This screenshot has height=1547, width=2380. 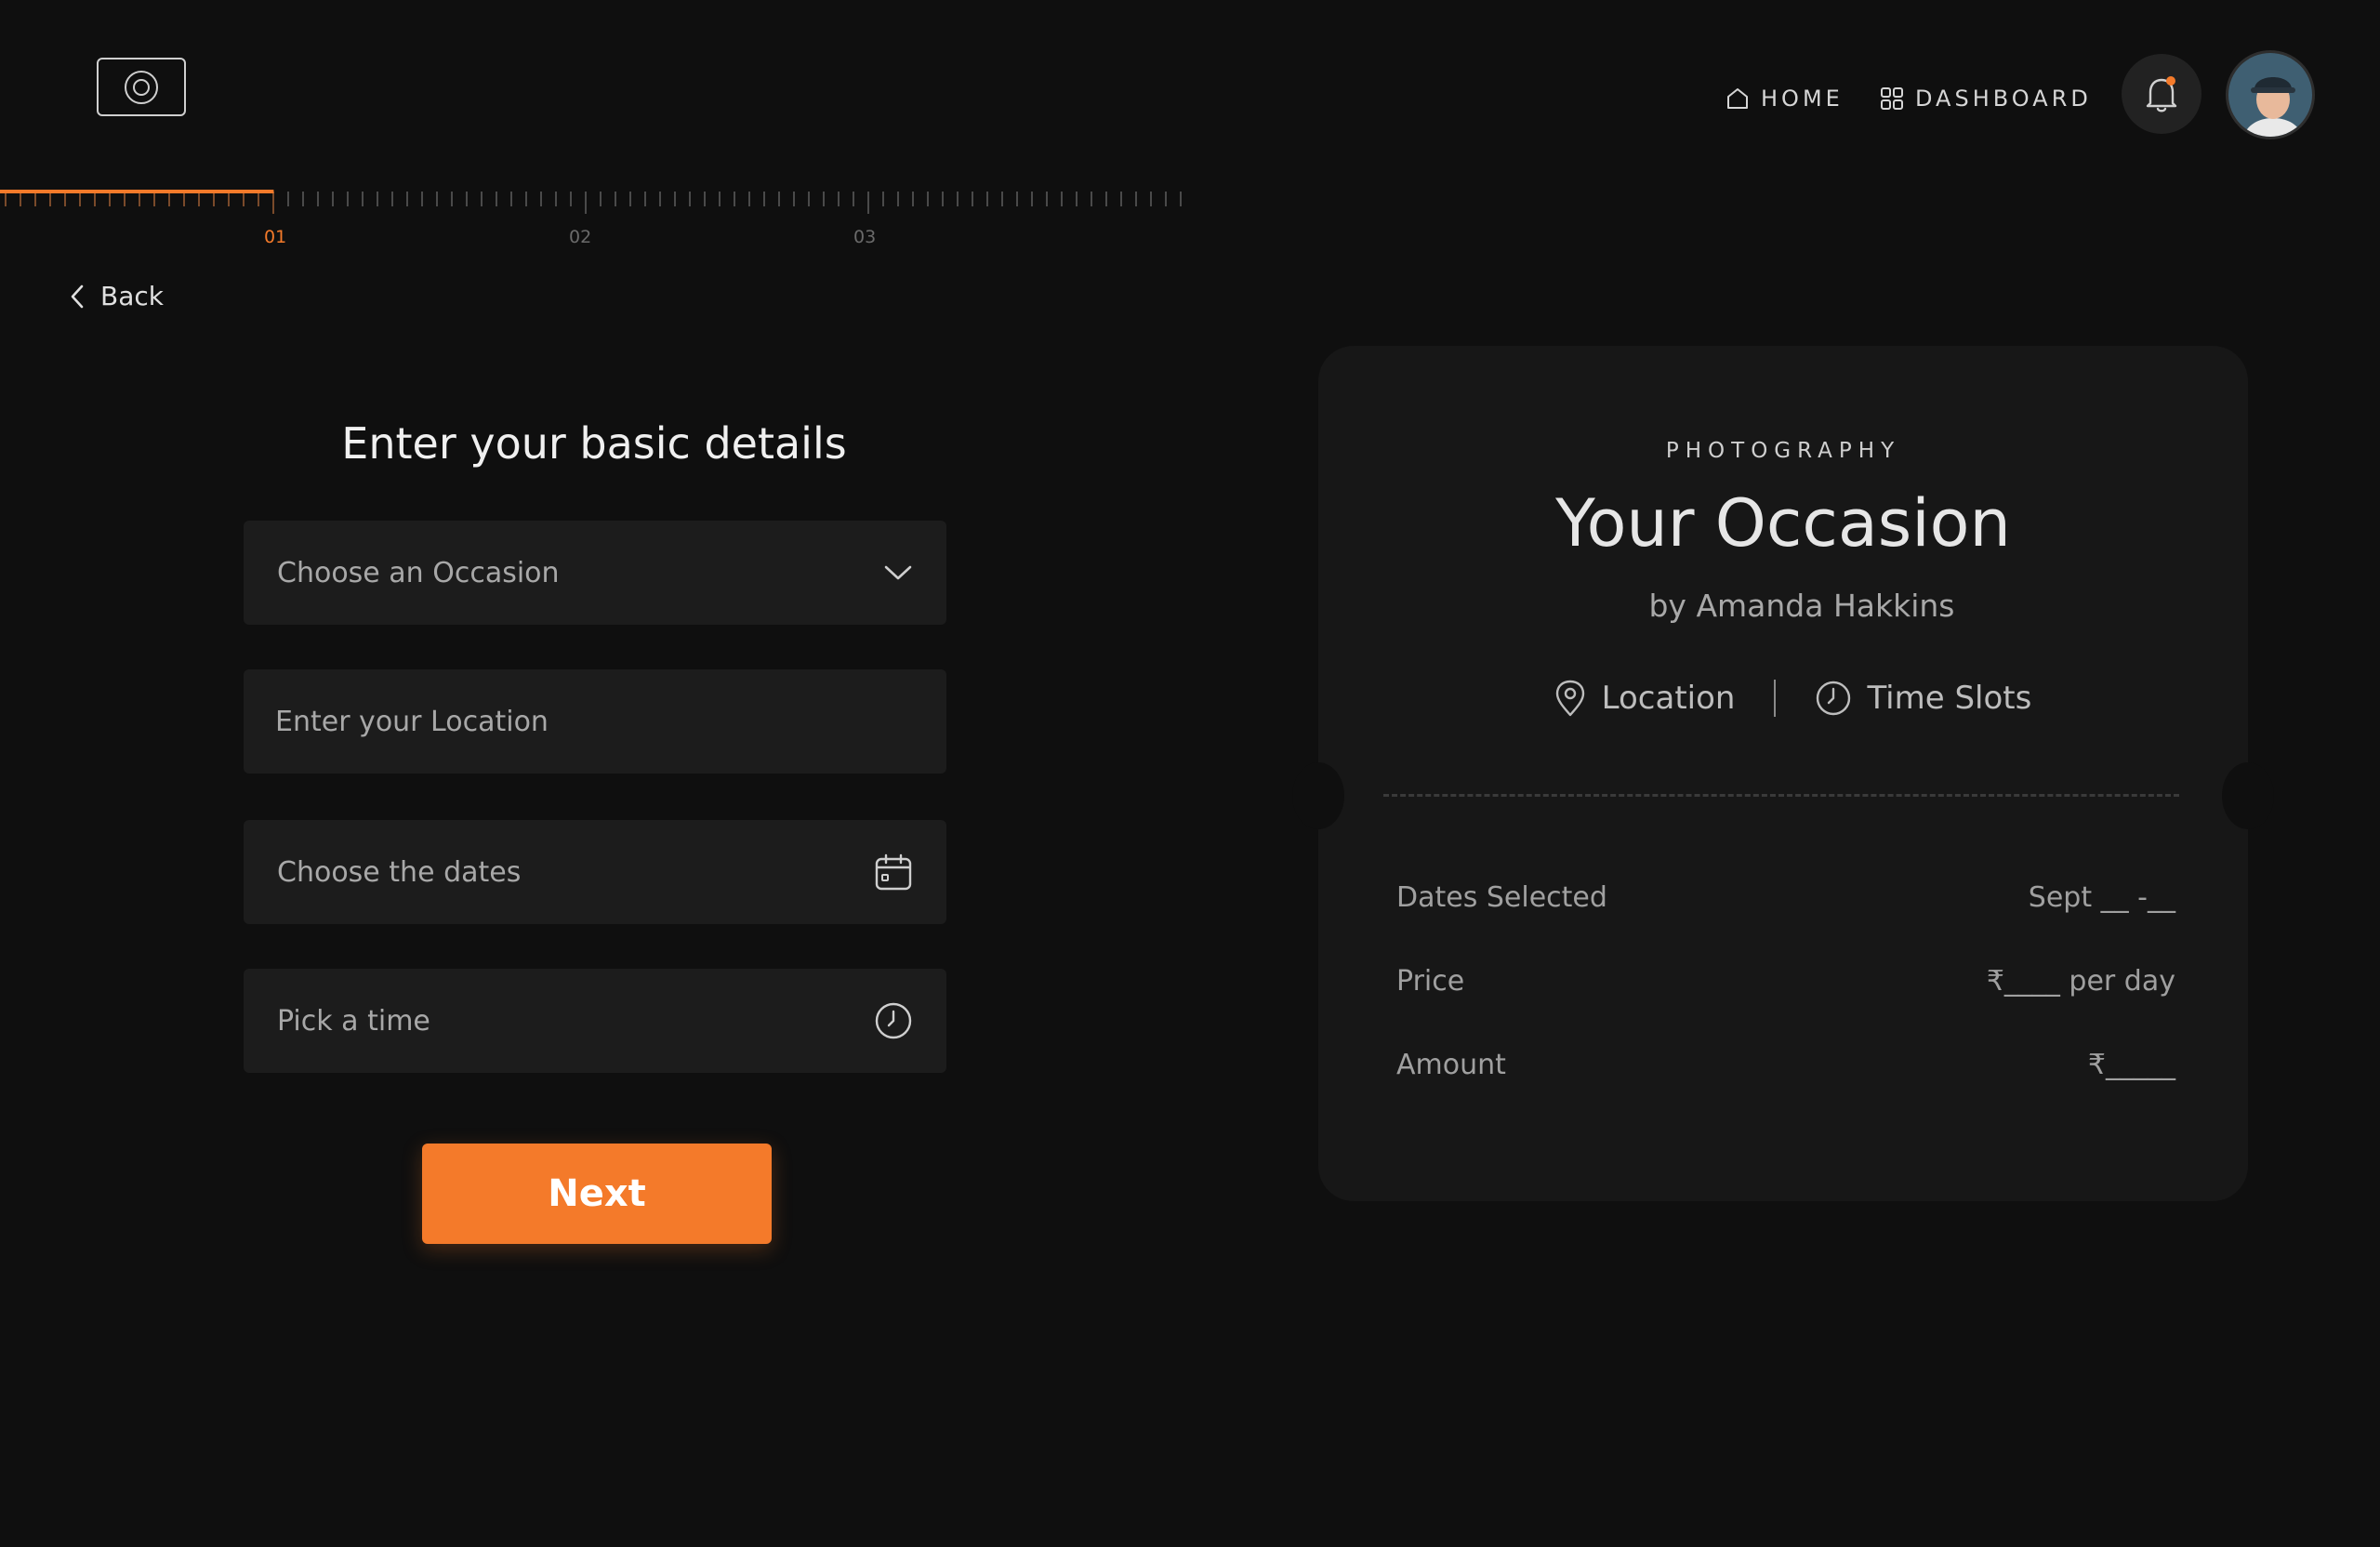 What do you see at coordinates (597, 1194) in the screenshot?
I see `next-button: Next` at bounding box center [597, 1194].